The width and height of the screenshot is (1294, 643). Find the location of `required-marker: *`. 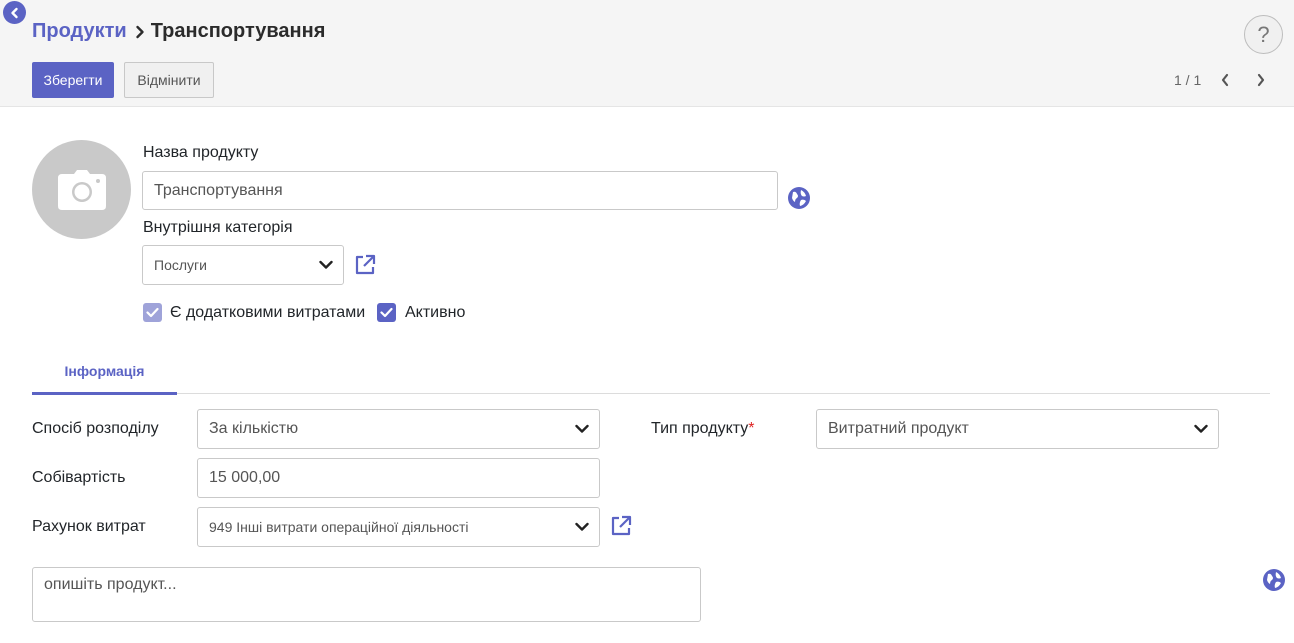

required-marker: * is located at coordinates (751, 428).